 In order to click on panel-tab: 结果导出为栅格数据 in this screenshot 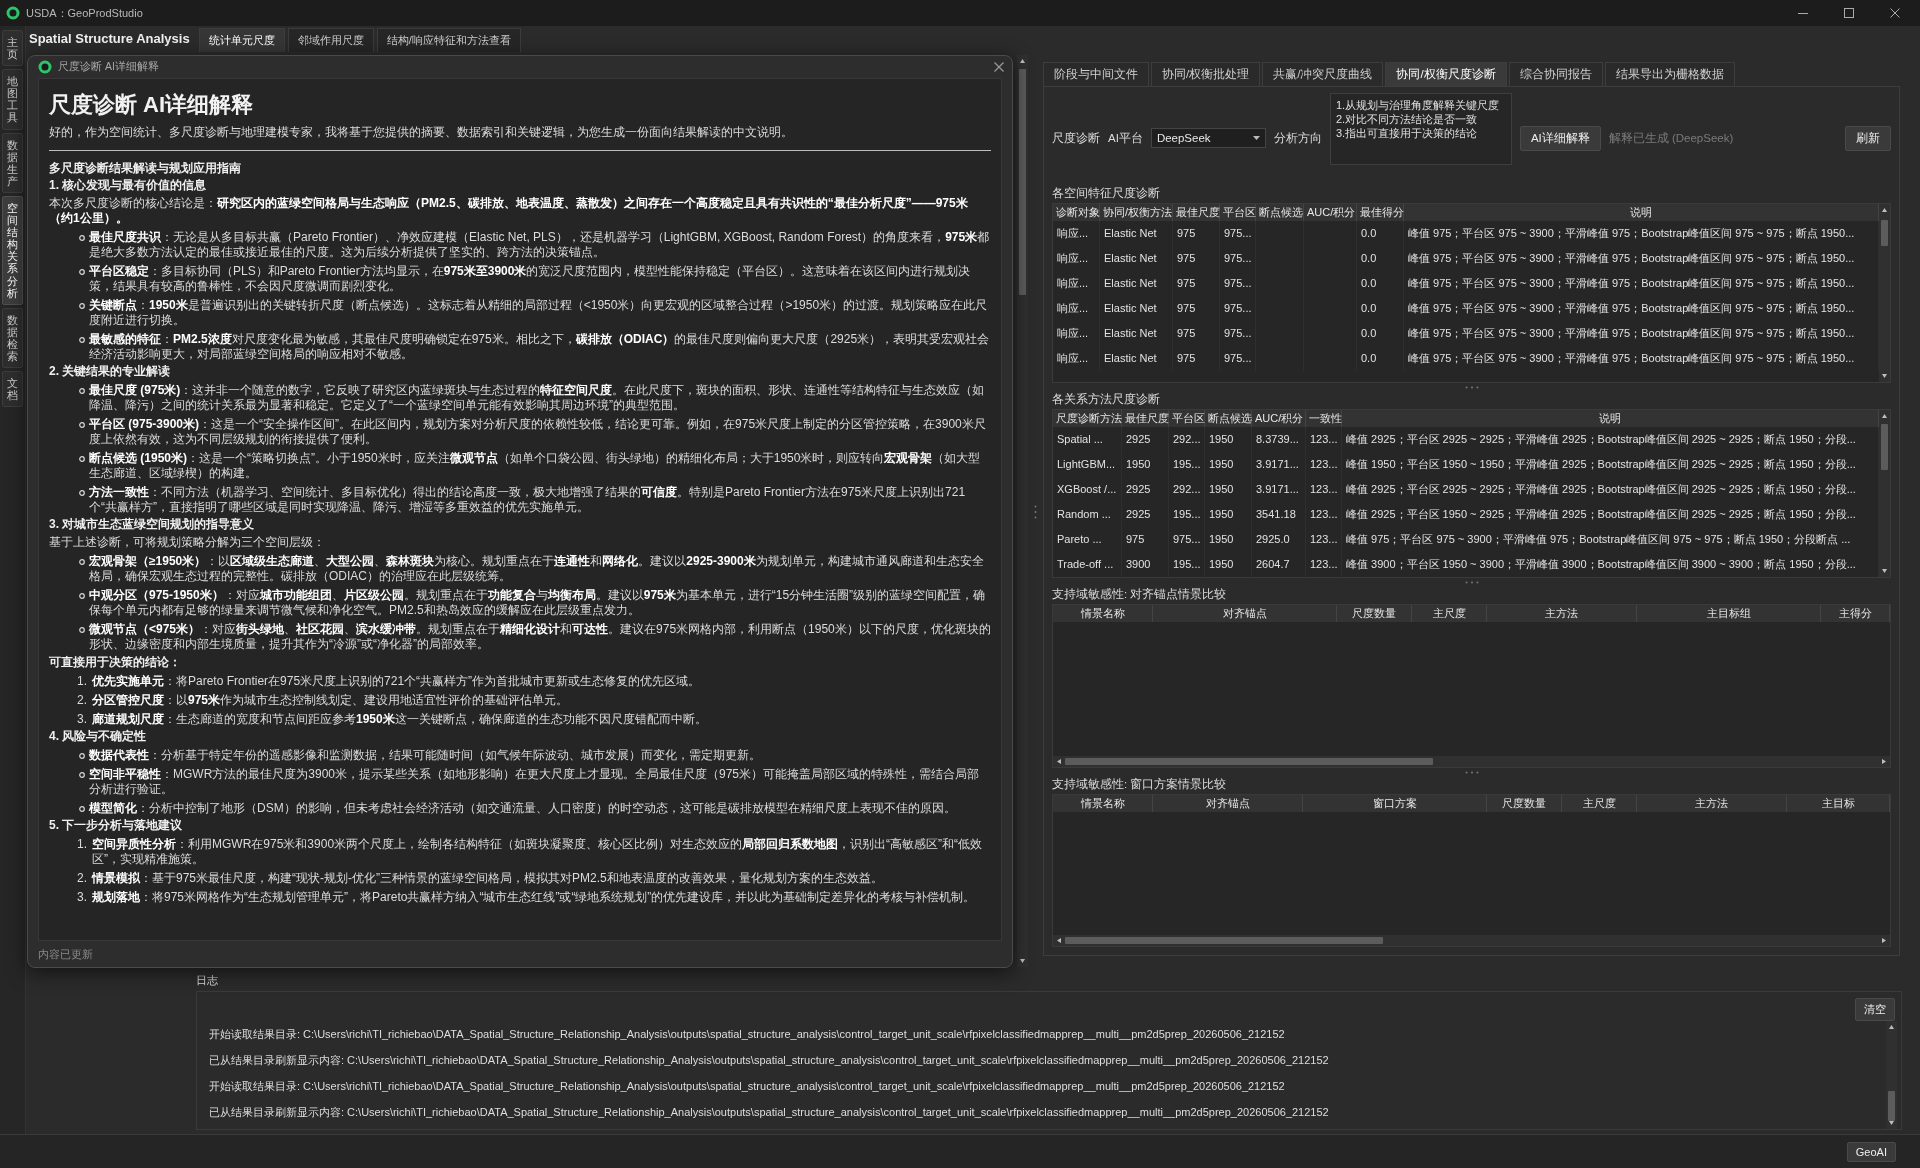, I will do `click(1669, 74)`.